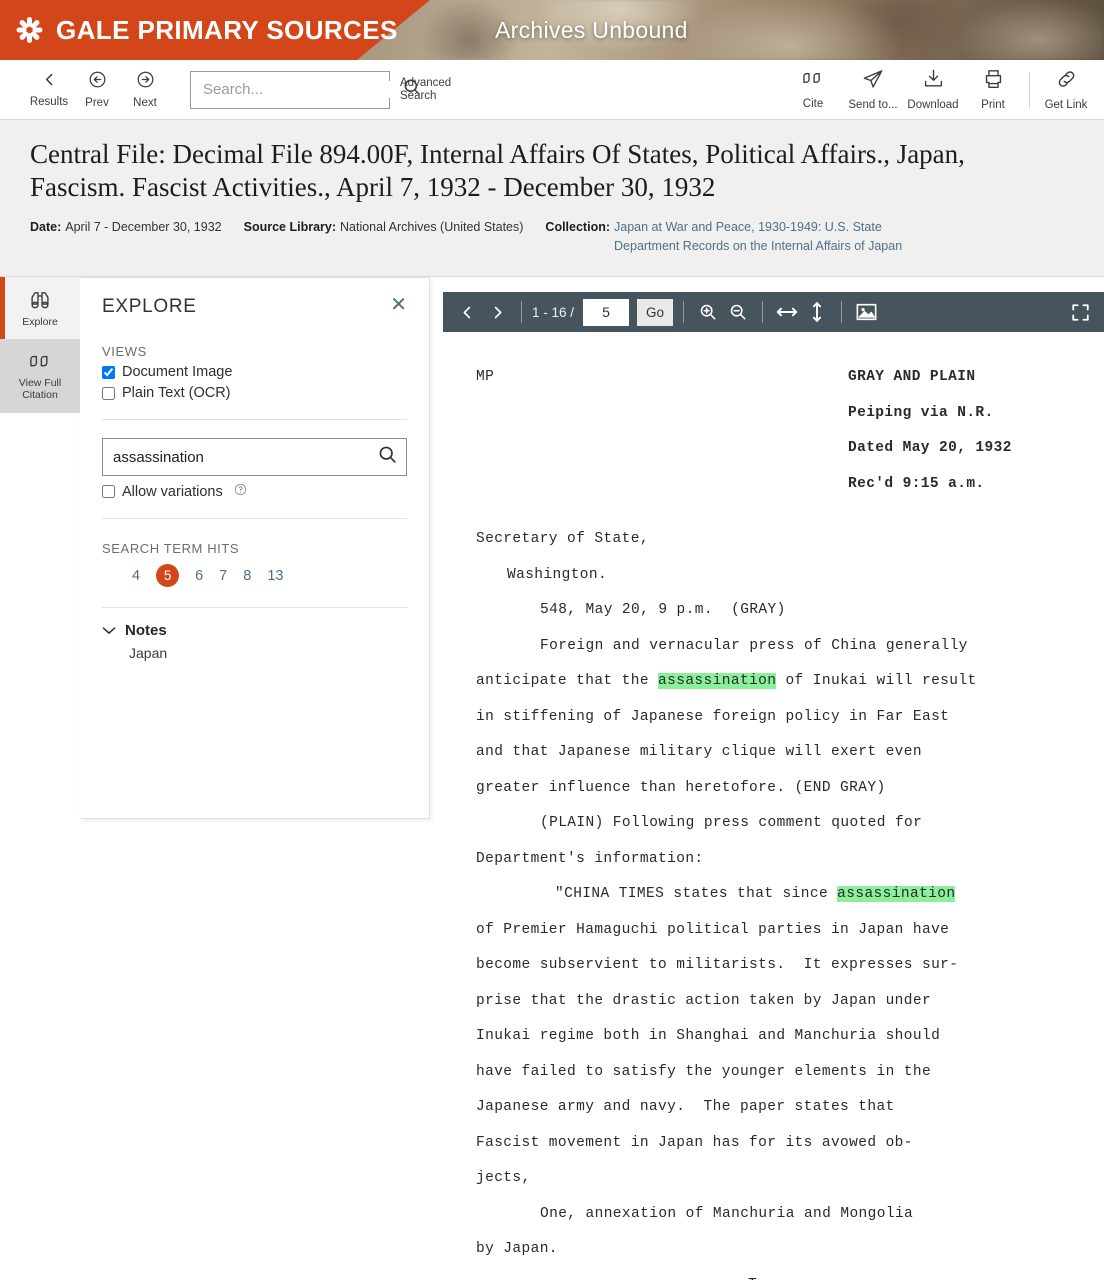 The image size is (1104, 1280). I want to click on notes-label: Notes, so click(146, 630).